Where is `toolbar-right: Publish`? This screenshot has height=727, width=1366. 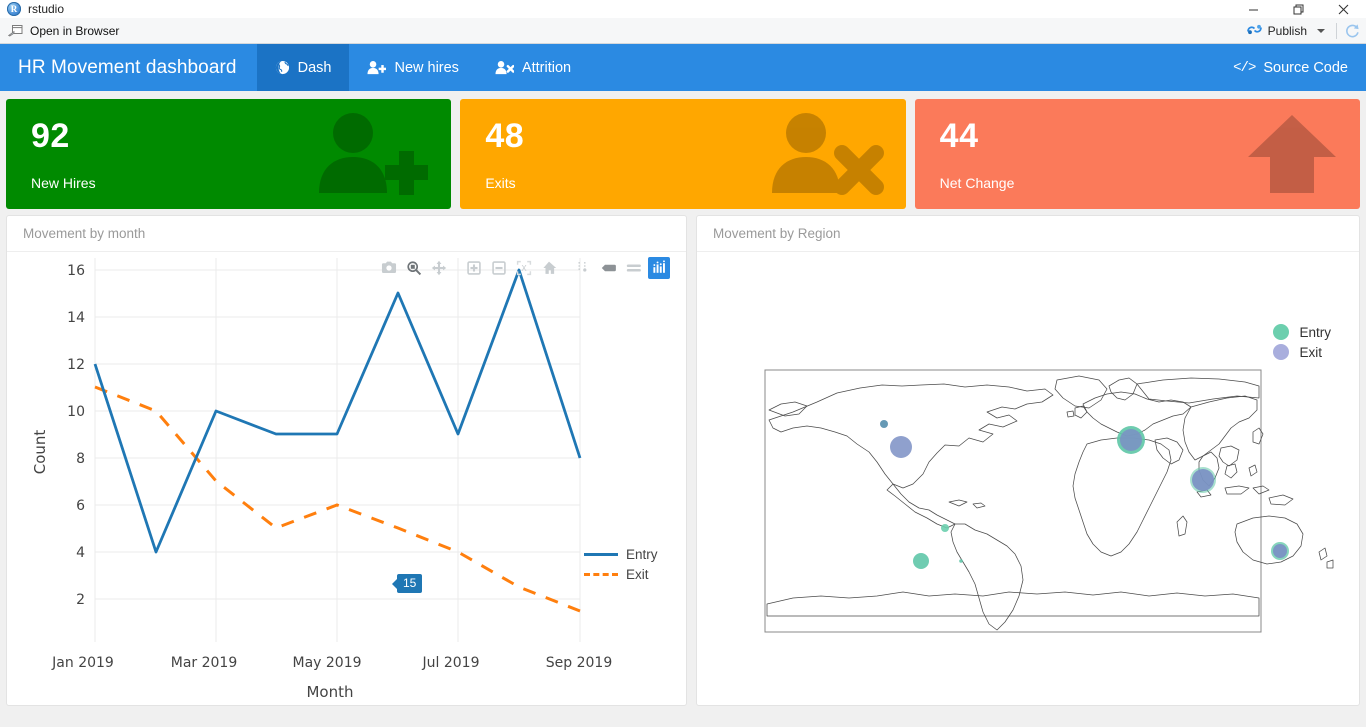 toolbar-right: Publish is located at coordinates (1301, 30).